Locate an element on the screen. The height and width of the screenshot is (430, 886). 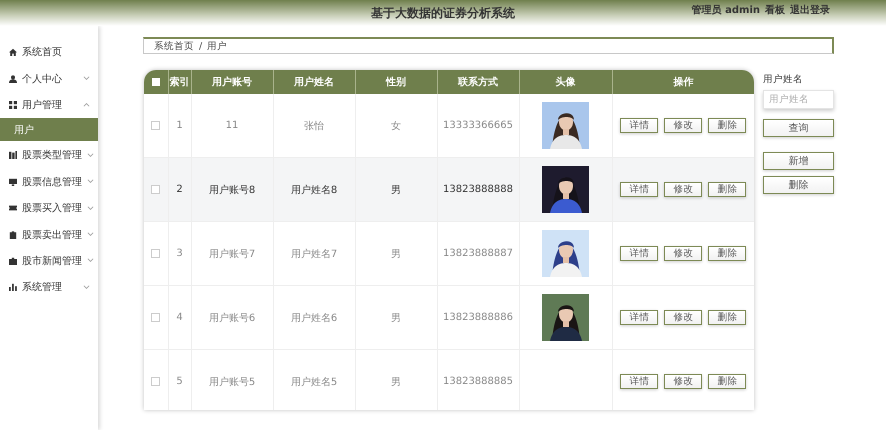
header-link: 退出登录 is located at coordinates (810, 10).